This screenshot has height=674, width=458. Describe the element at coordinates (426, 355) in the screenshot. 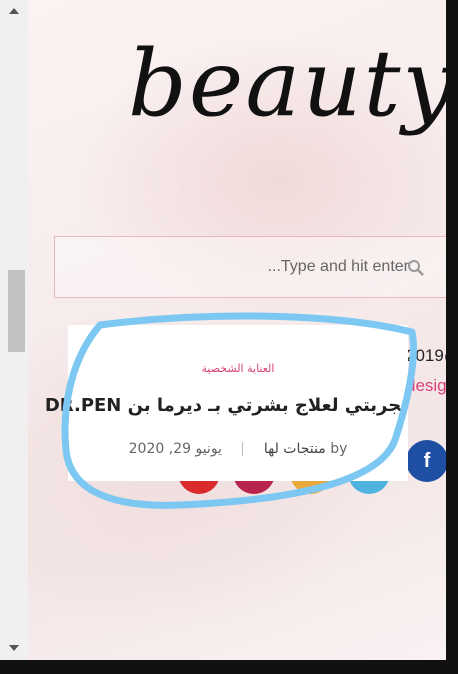

I see `sidebar-copyright-text: 2019@` at that location.